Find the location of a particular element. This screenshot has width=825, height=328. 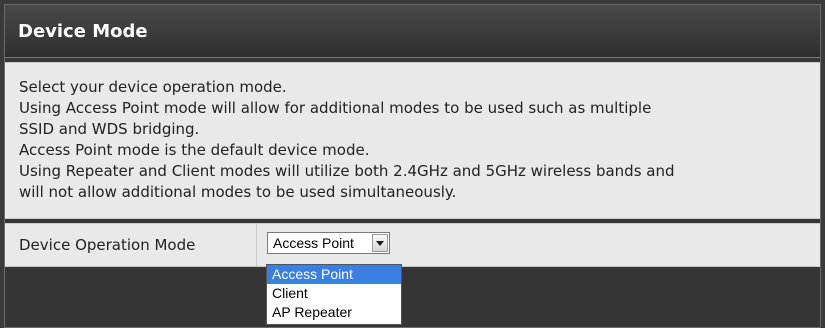

operation-mode-label: Device Operation Mode is located at coordinates (131, 245).